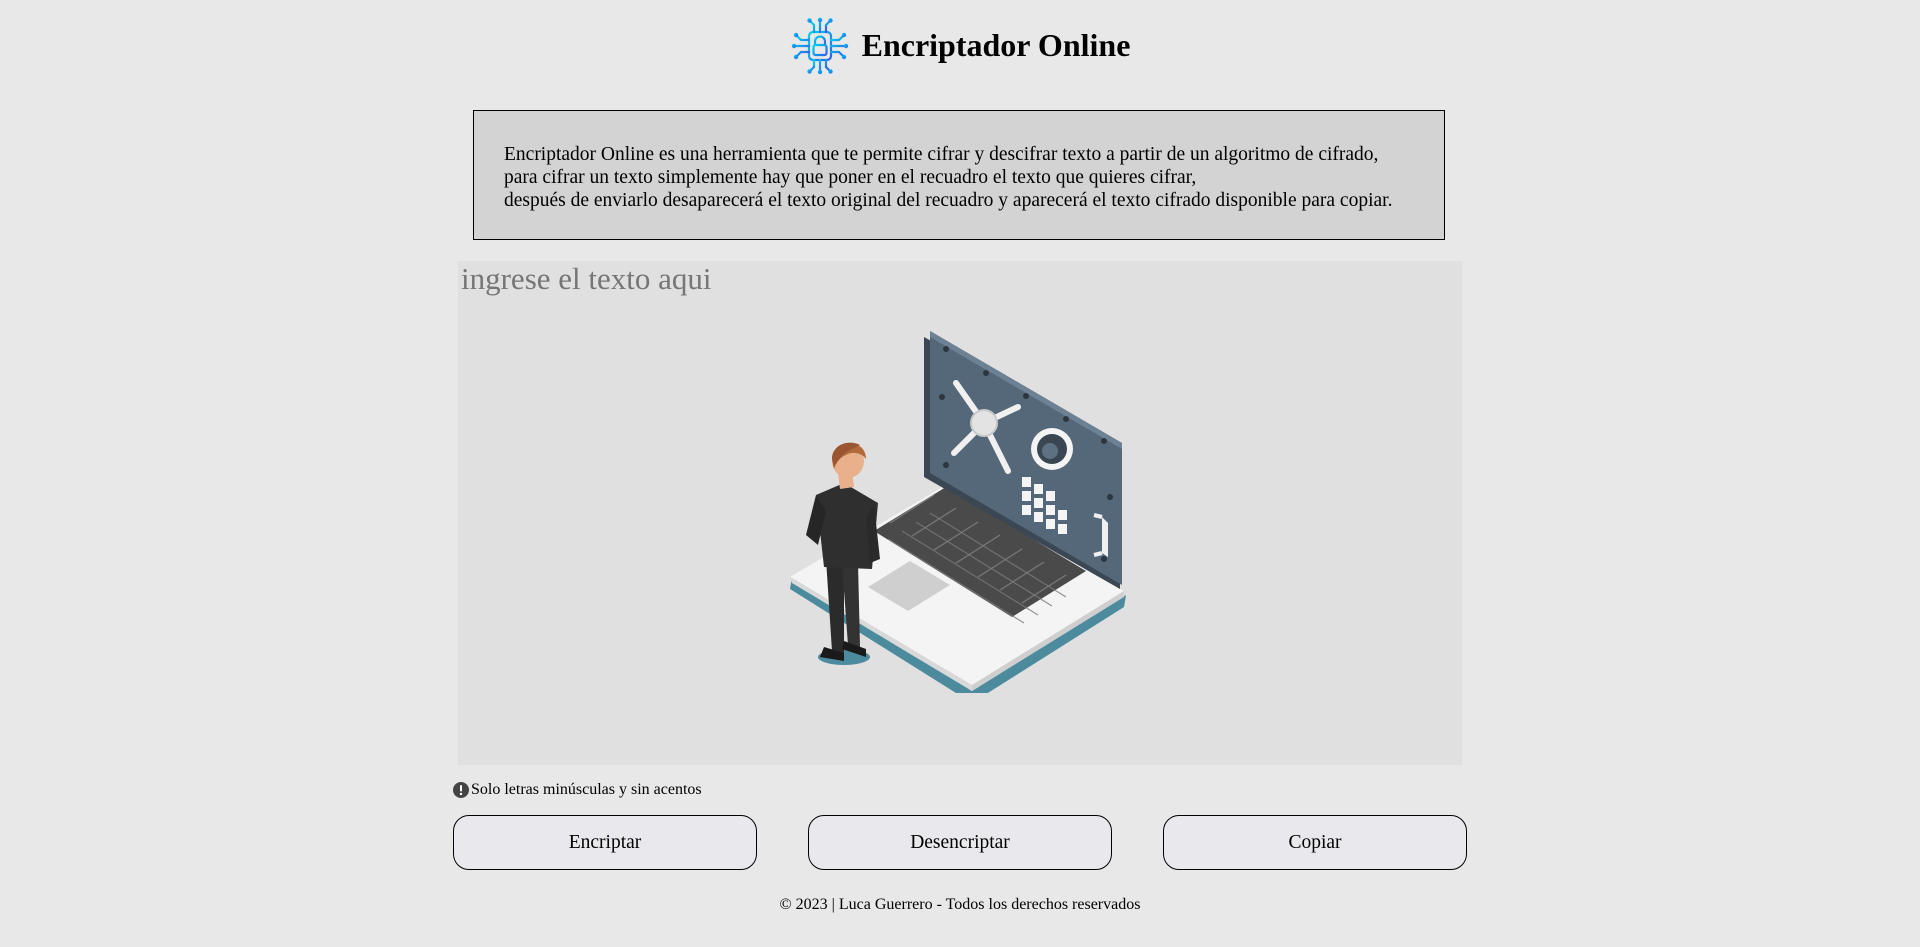  I want to click on decrypt-button: Desencriptar, so click(960, 842).